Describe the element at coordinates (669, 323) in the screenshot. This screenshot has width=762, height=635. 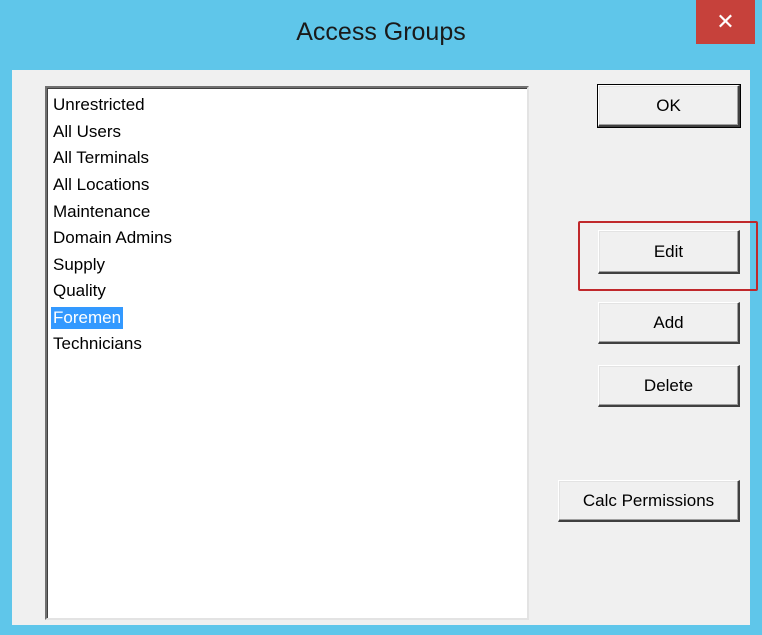
I see `add-button: Add` at that location.